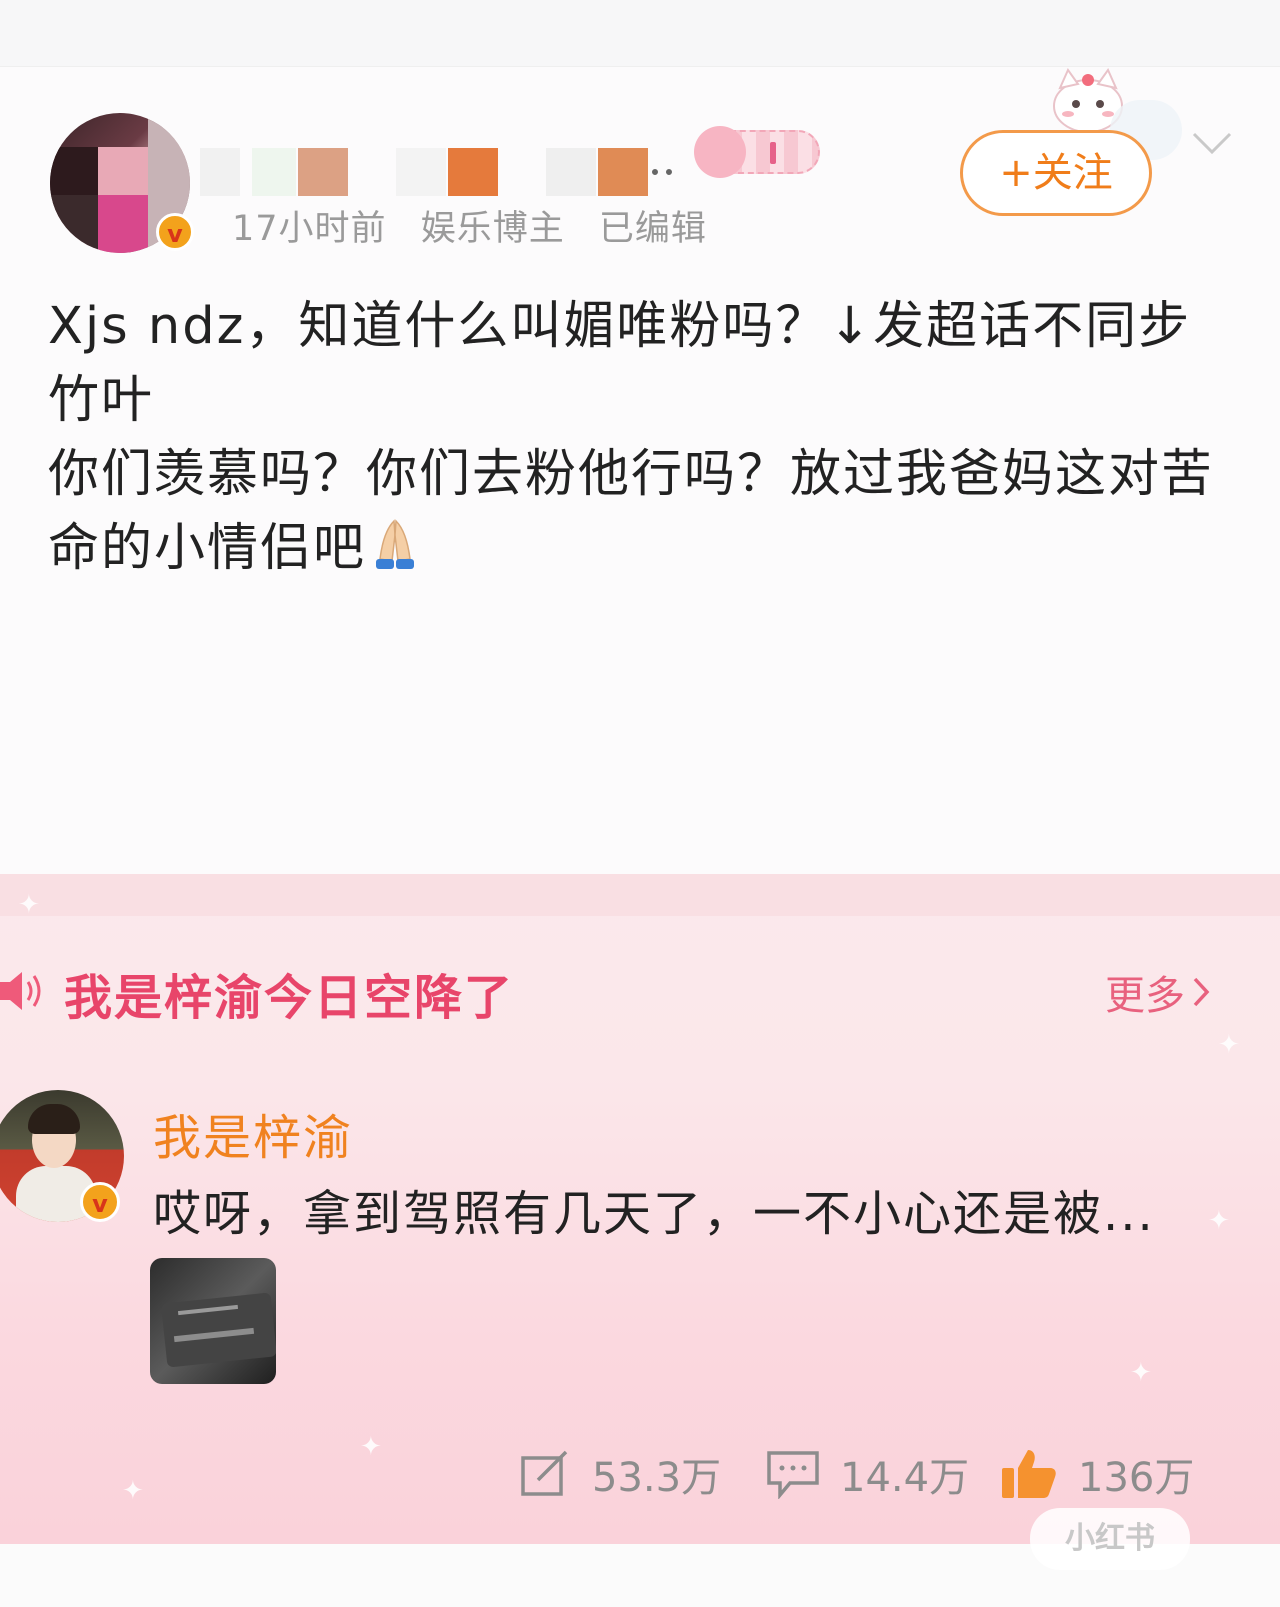  I want to click on like-icon, so click(1029, 1474).